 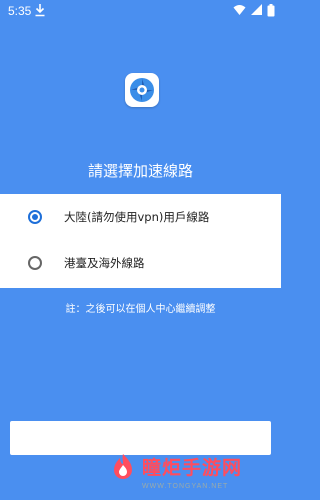 I want to click on watermark: 瞳炬手游网 WWW.TONGYAN.NET, so click(x=193, y=474).